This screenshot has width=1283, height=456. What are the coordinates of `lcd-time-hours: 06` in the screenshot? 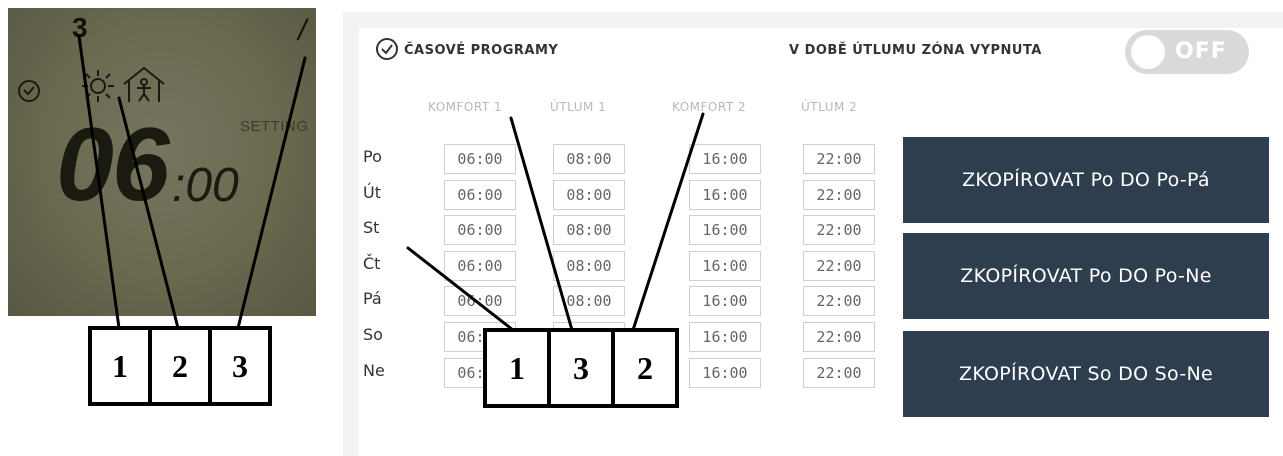 It's located at (113, 165).